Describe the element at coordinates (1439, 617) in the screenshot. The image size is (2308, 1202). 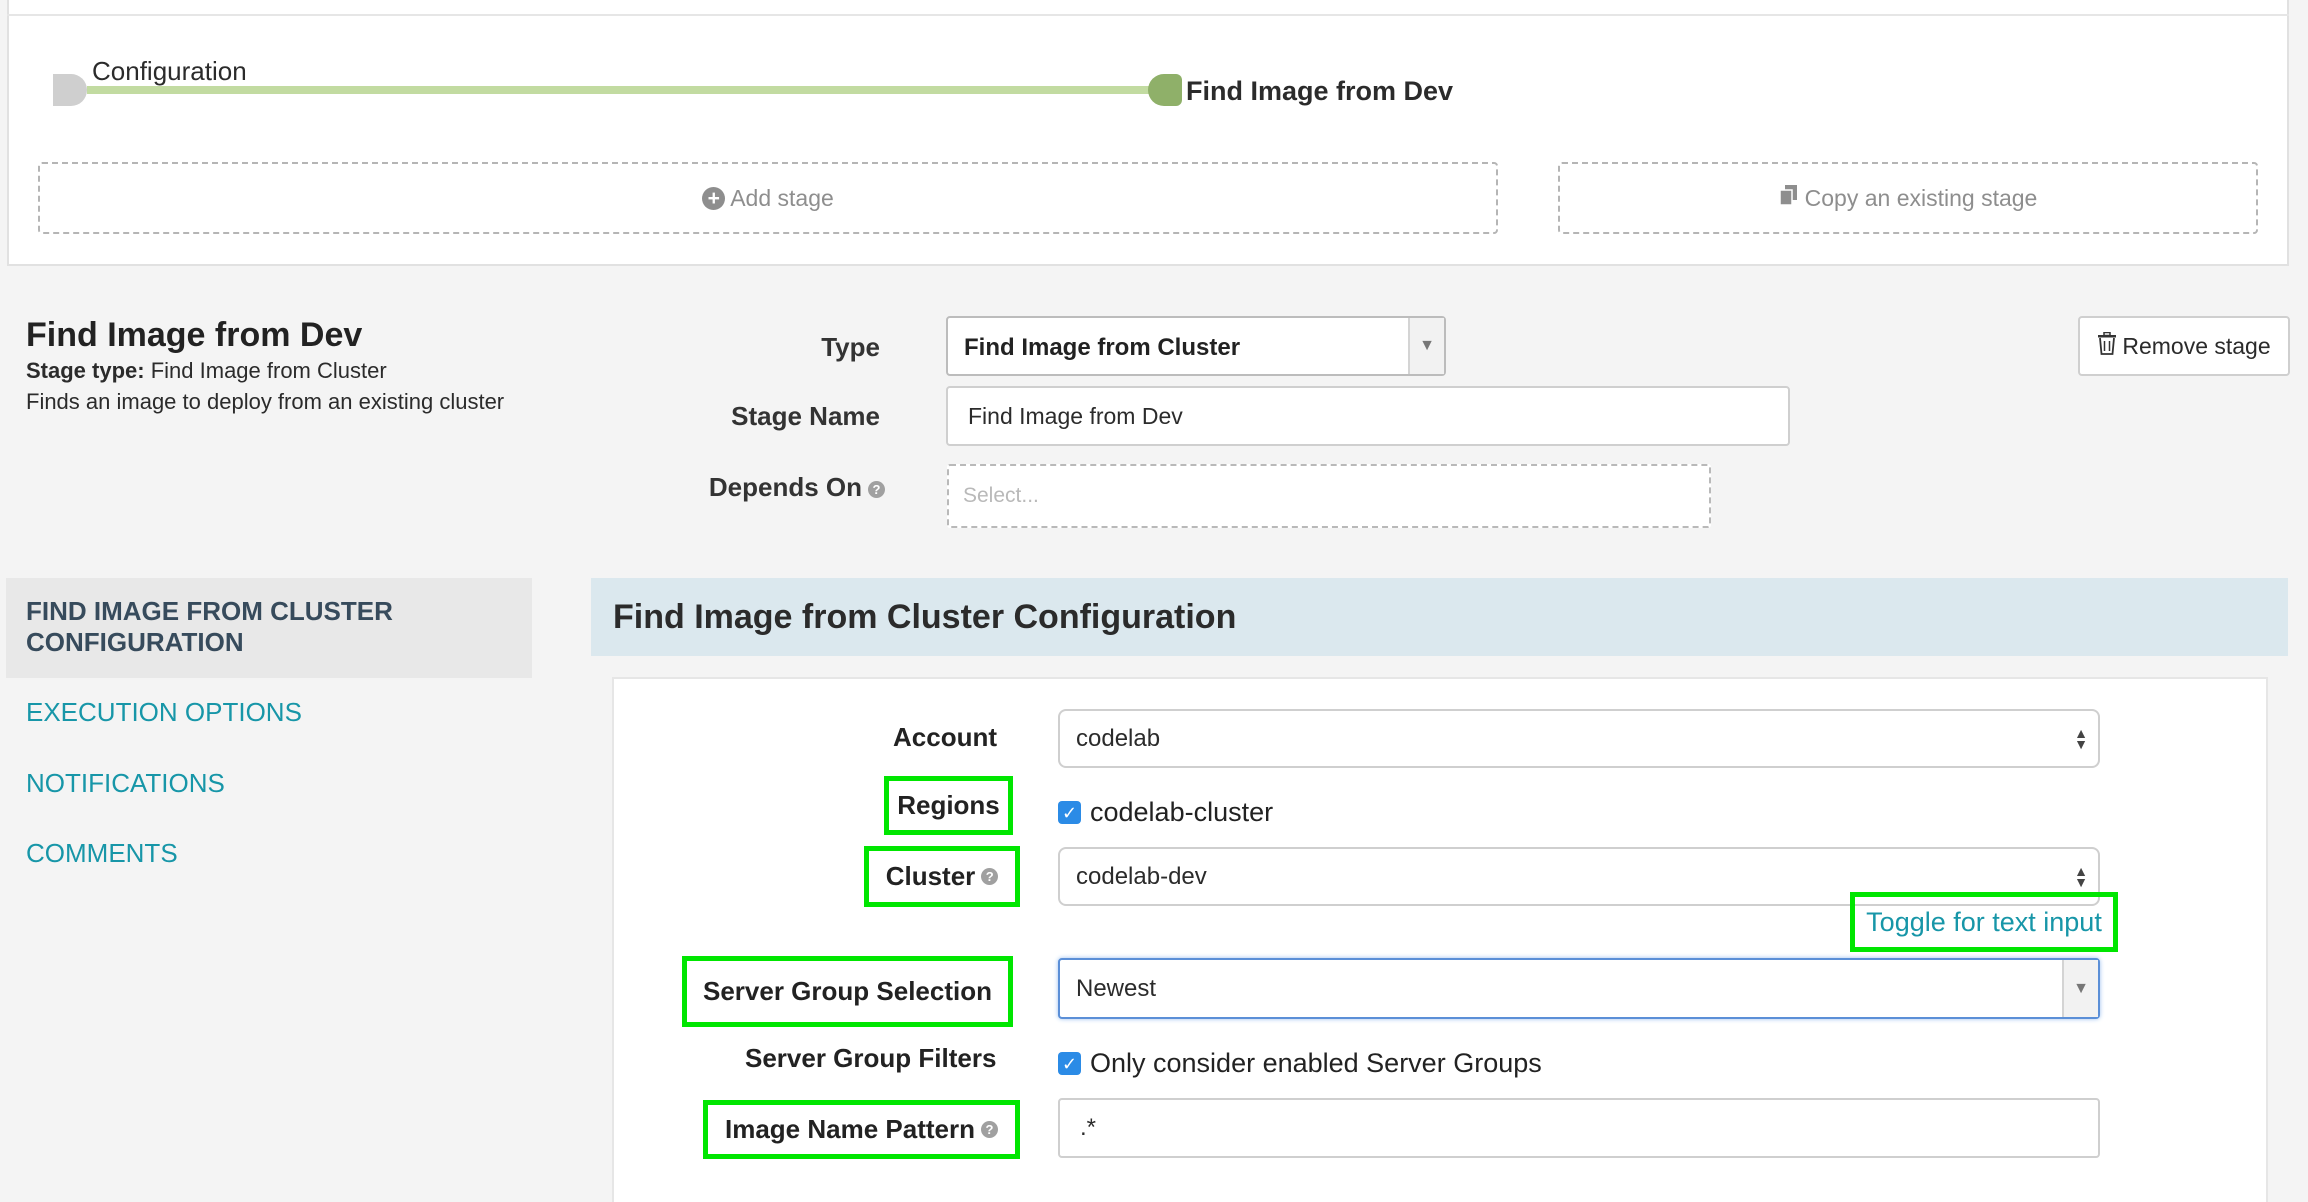
I see `section-header: Find Image from Cluster Configuration` at that location.